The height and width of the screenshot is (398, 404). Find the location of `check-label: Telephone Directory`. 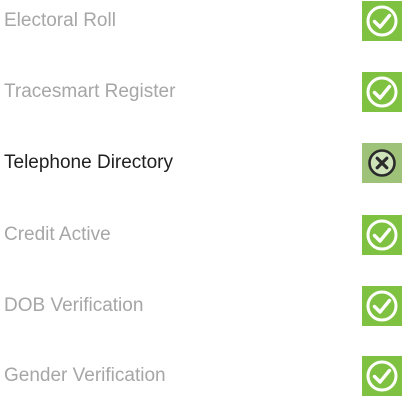

check-label: Telephone Directory is located at coordinates (88, 162).